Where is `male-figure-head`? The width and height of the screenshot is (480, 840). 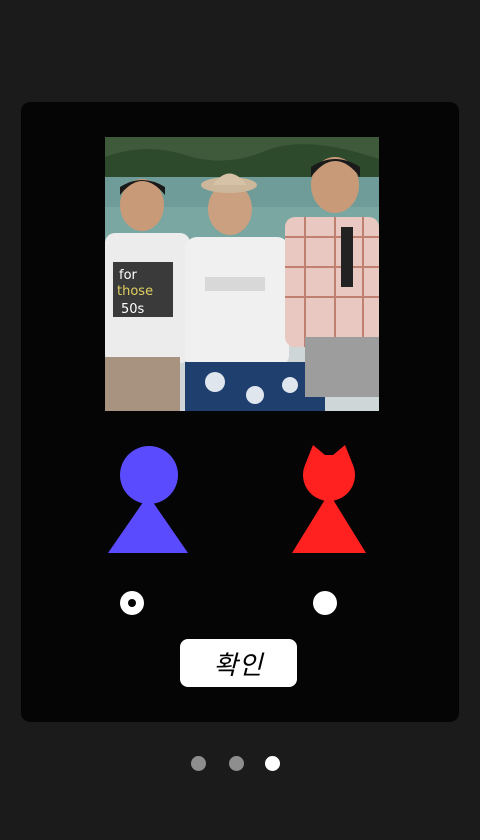
male-figure-head is located at coordinates (149, 475).